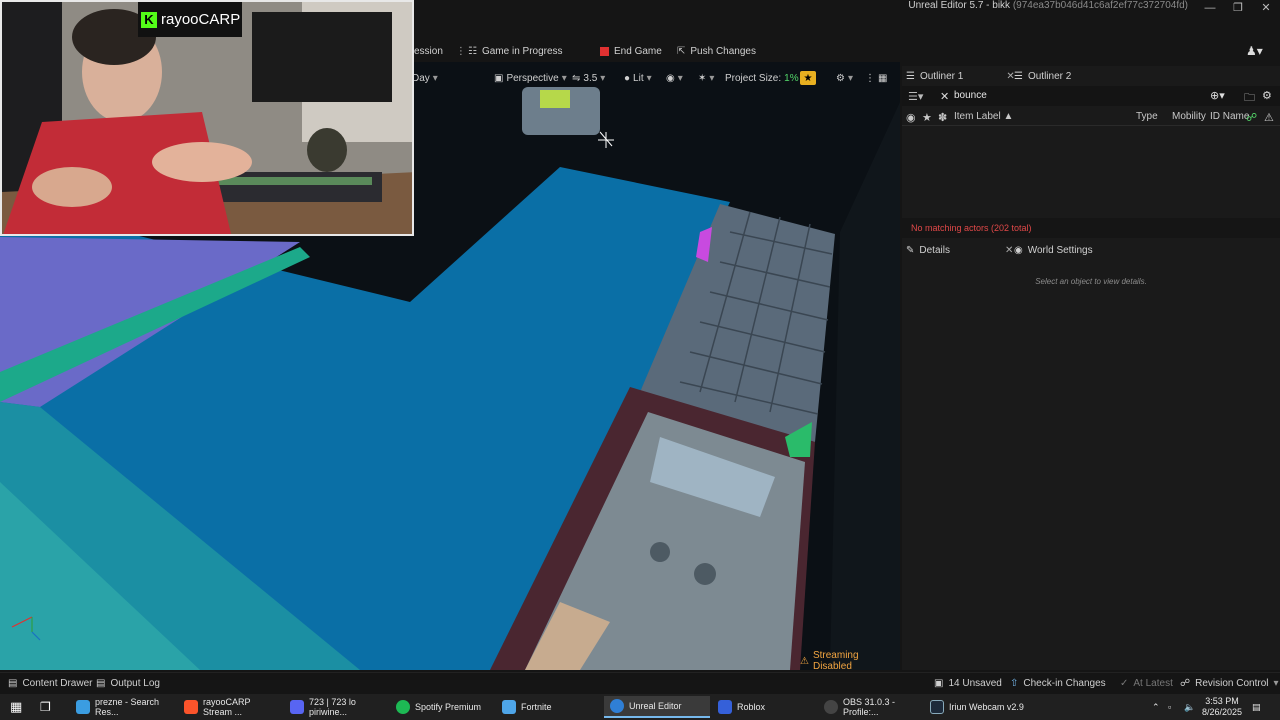 Image resolution: width=1280 pixels, height=720 pixels. What do you see at coordinates (128, 683) in the screenshot?
I see `output-log-button: ▤ Output Log` at bounding box center [128, 683].